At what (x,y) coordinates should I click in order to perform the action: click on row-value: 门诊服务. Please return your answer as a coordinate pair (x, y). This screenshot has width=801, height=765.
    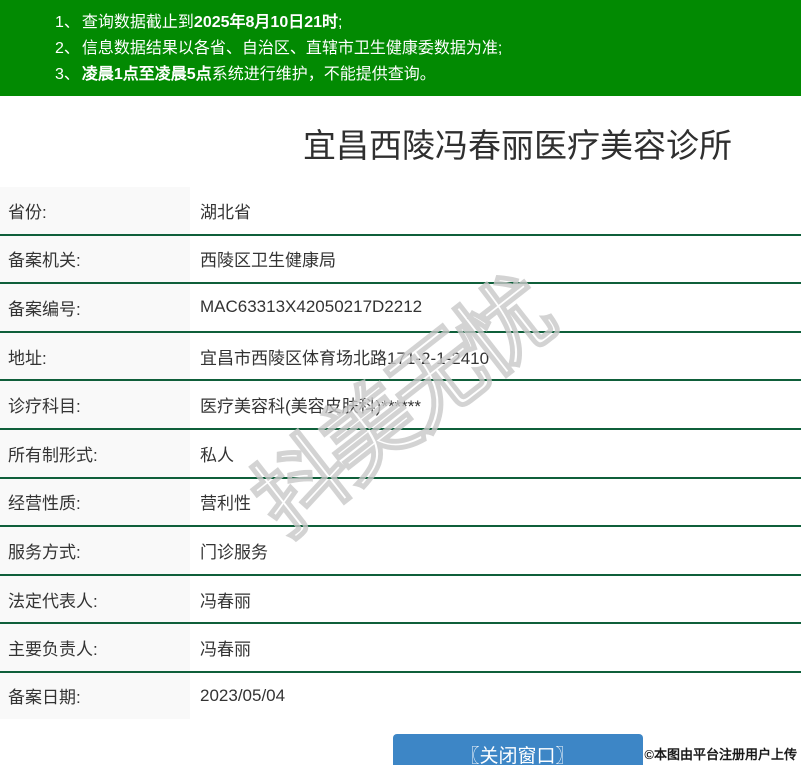
    Looking at the image, I should click on (234, 552).